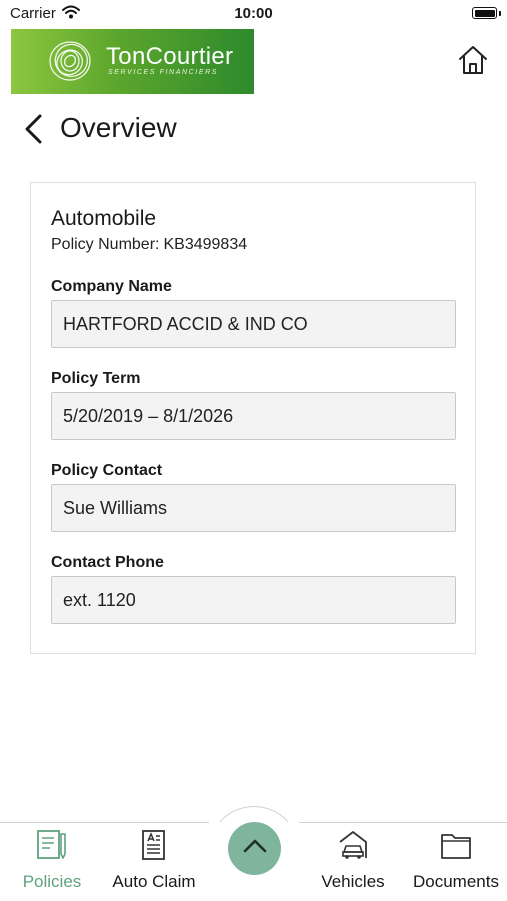  I want to click on claim-form-icon, so click(154, 847).